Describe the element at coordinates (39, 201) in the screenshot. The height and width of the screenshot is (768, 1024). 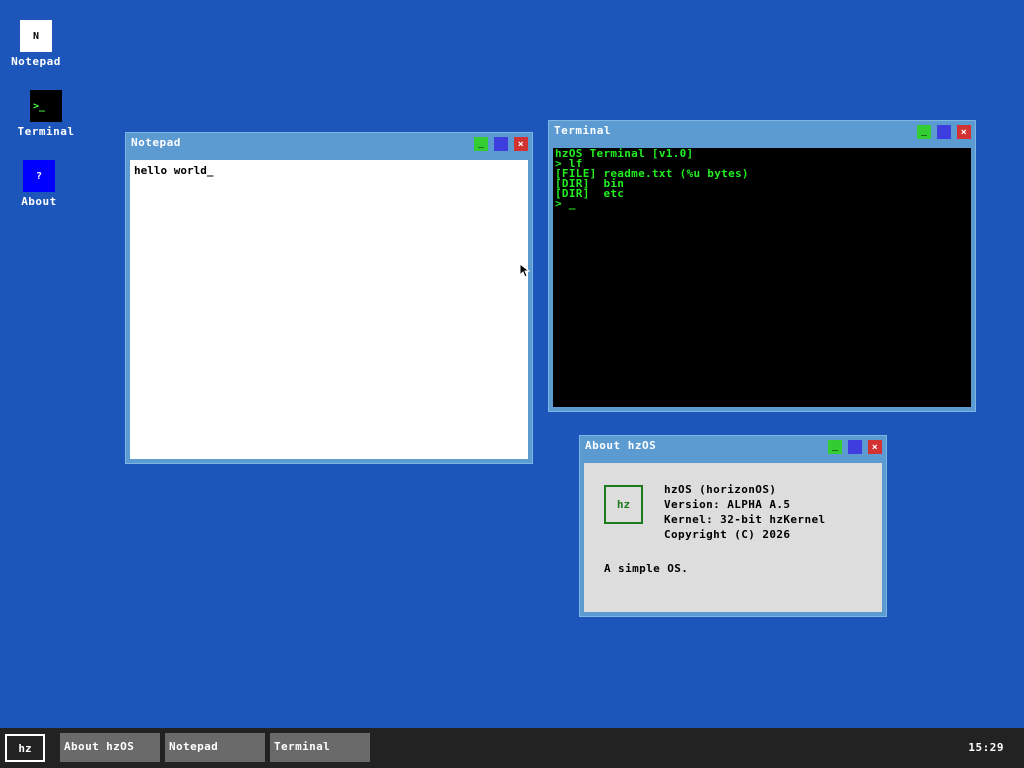
I see `desktop-icon-label: About` at that location.